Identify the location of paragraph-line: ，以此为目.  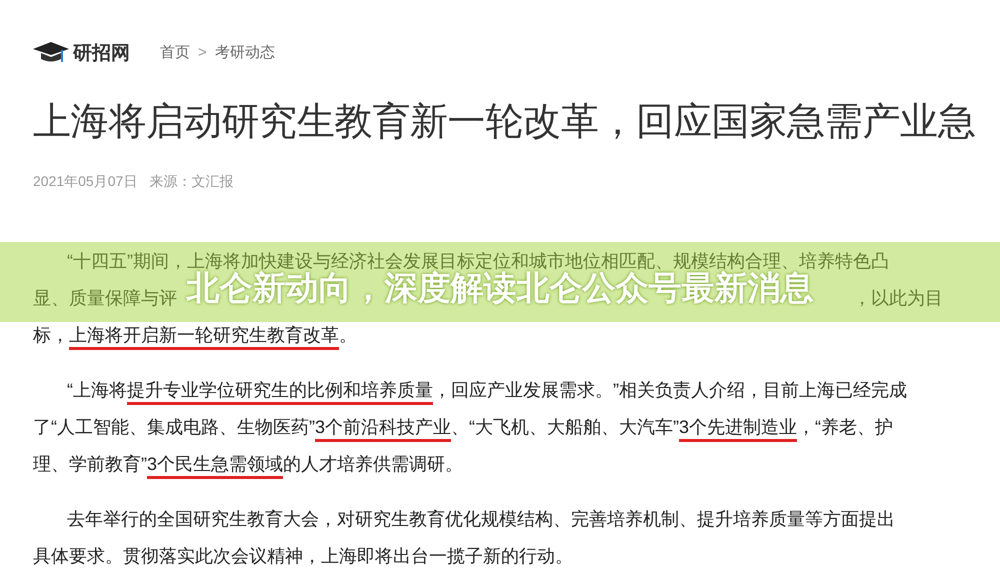
(898, 298).